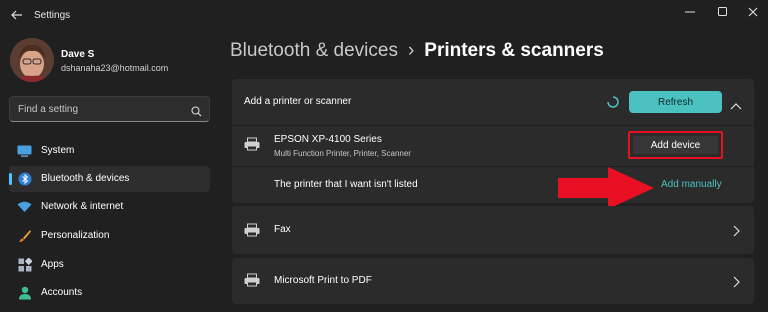  I want to click on add-device-button: Add device, so click(675, 145).